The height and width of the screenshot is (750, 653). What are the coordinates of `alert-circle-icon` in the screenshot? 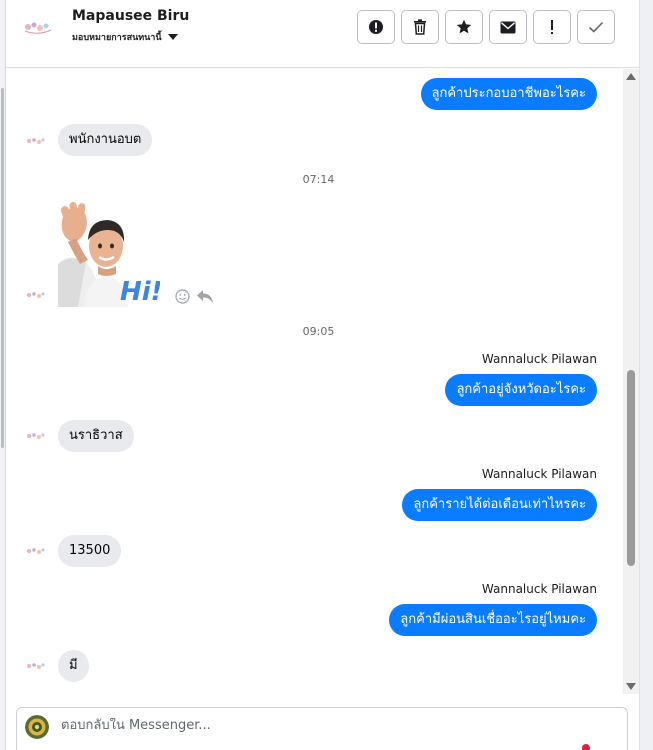 It's located at (376, 27).